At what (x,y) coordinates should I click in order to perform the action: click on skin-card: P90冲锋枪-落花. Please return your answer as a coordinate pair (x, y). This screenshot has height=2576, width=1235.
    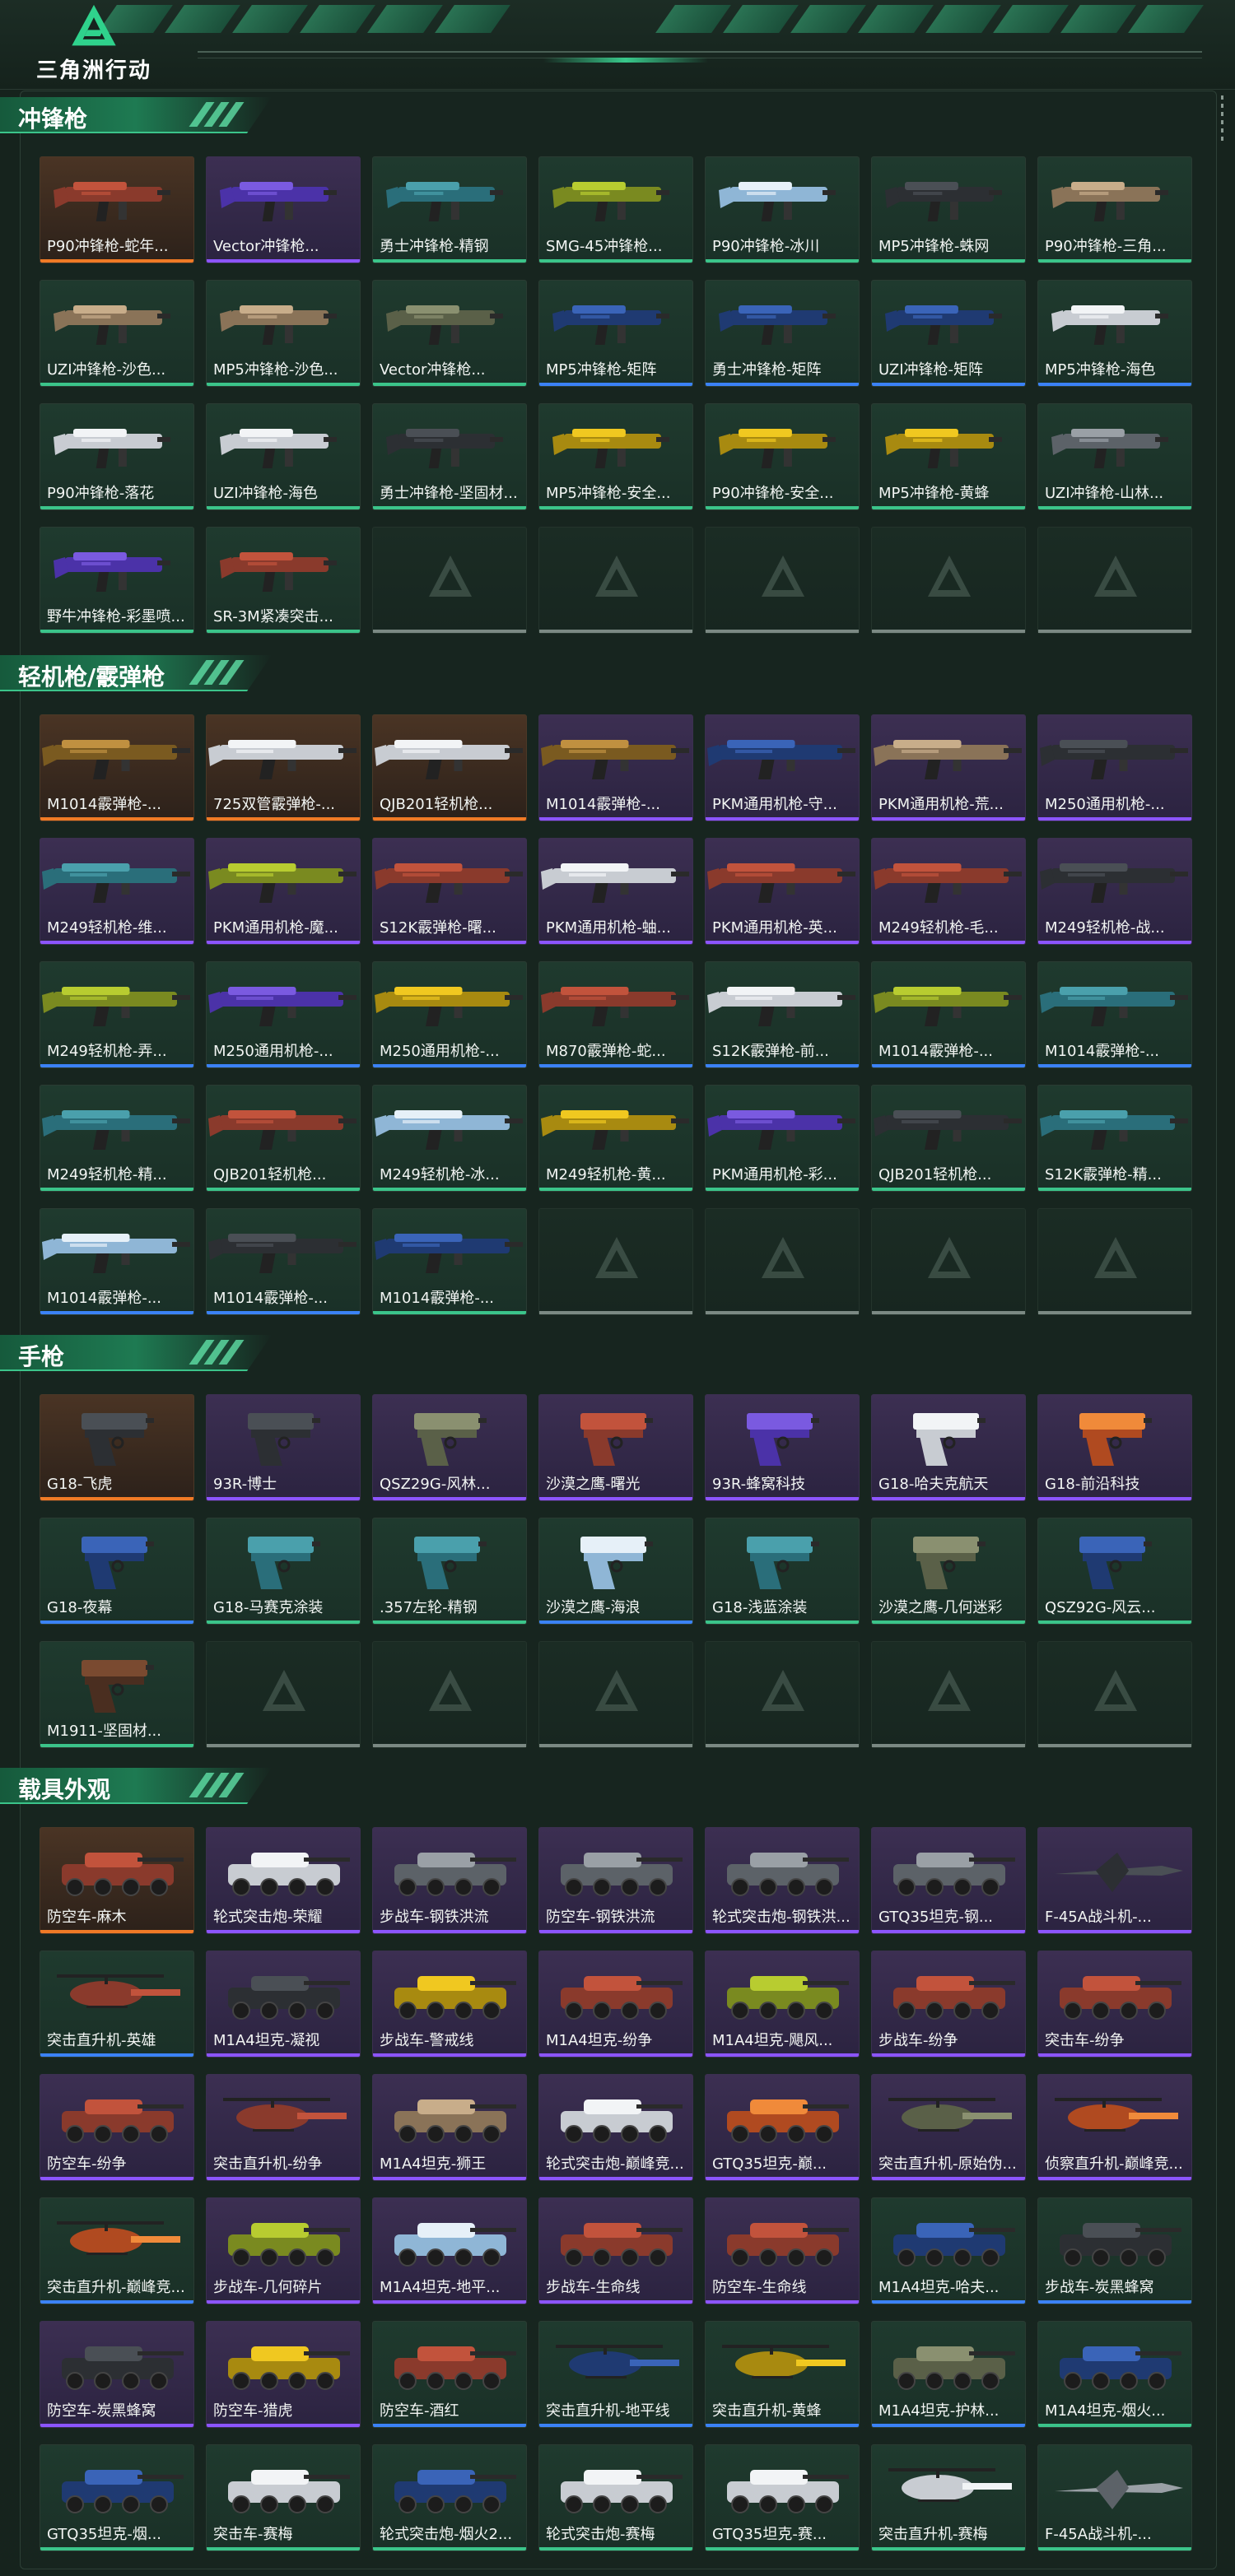
    Looking at the image, I should click on (117, 456).